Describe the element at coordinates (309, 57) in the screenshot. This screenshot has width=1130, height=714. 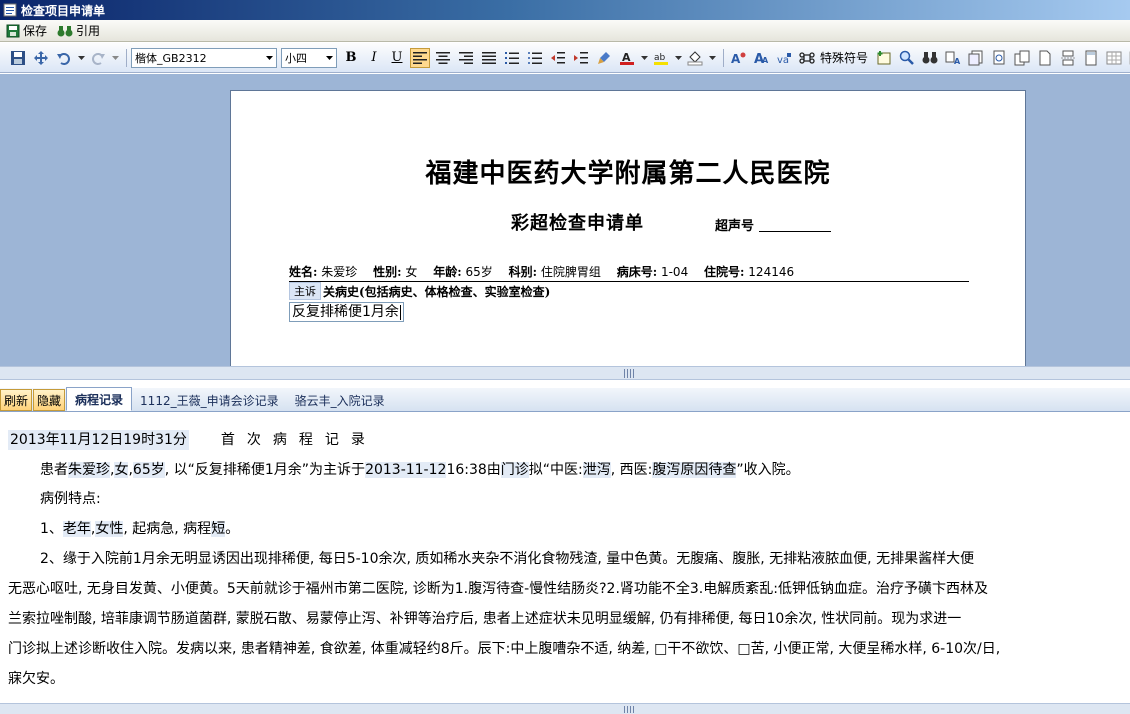
I see `font-size-select: 小四` at that location.